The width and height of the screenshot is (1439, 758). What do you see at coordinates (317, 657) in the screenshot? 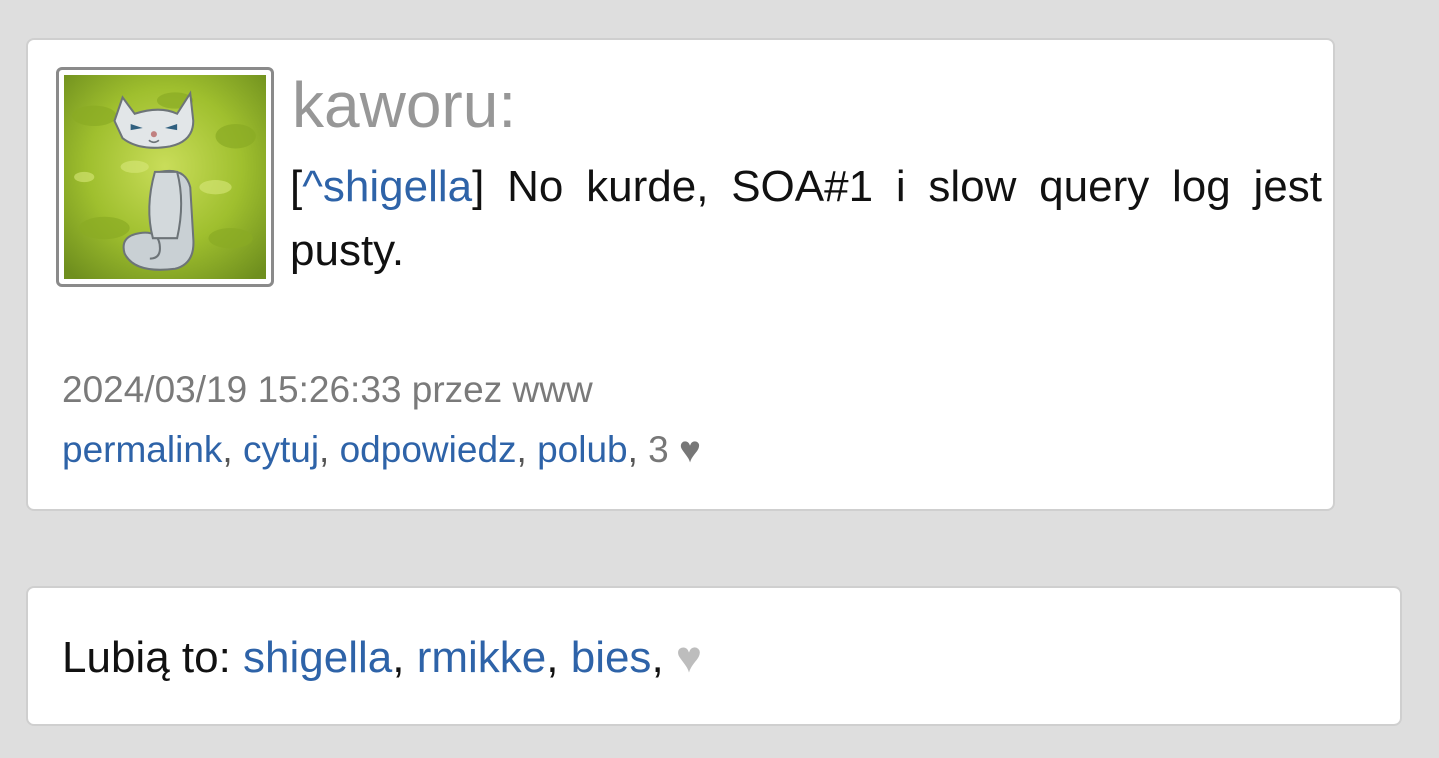
I see `liker-shigella: shigella` at bounding box center [317, 657].